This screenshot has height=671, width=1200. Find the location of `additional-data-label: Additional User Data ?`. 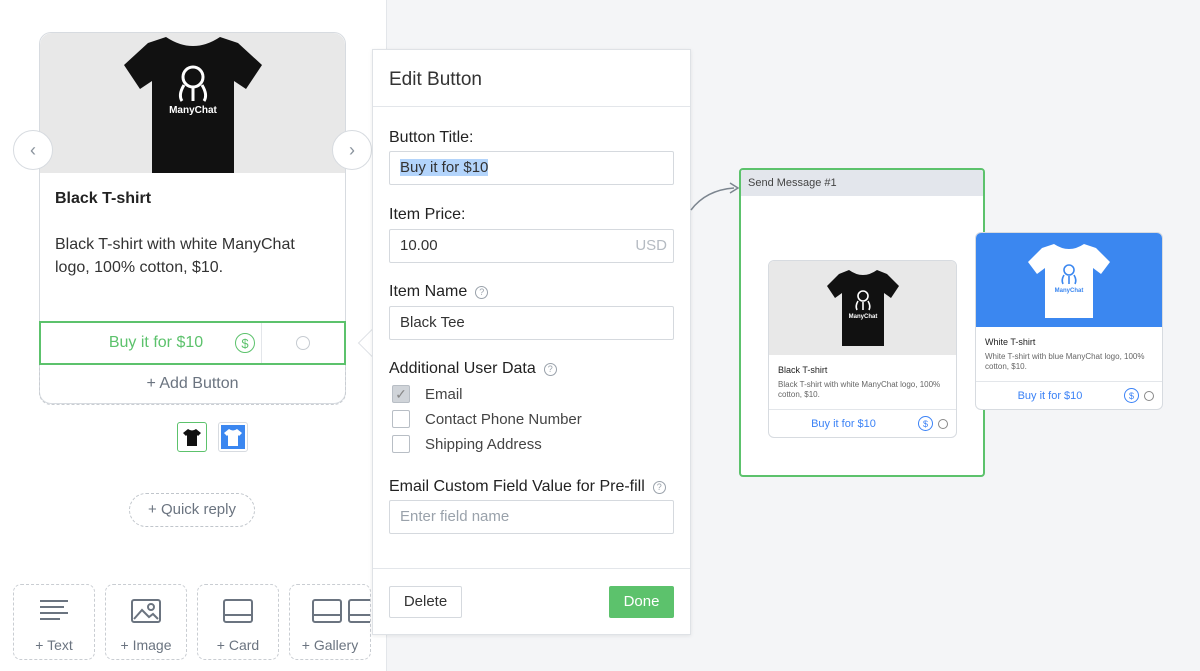

additional-data-label: Additional User Data ? is located at coordinates (473, 369).